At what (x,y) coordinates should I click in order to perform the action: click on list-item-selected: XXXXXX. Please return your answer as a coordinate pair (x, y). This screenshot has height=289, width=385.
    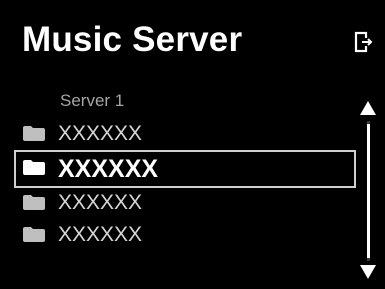
    Looking at the image, I should click on (185, 169).